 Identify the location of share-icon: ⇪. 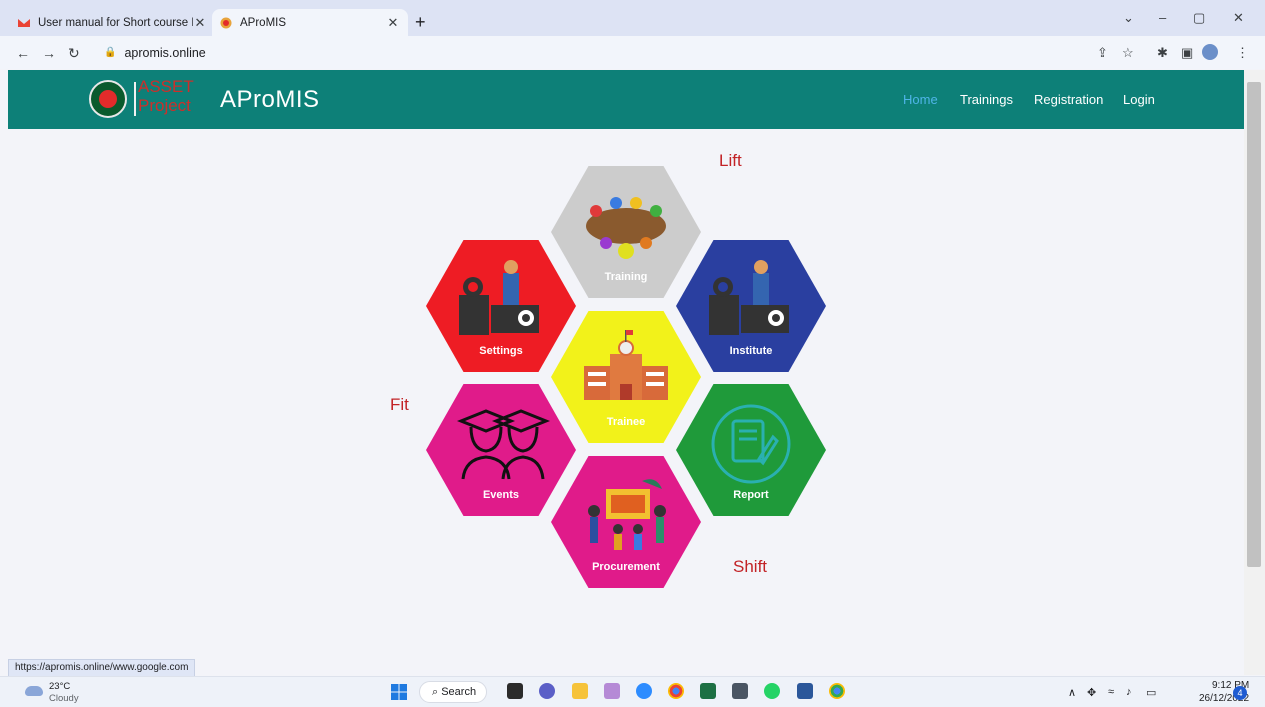
(1102, 53).